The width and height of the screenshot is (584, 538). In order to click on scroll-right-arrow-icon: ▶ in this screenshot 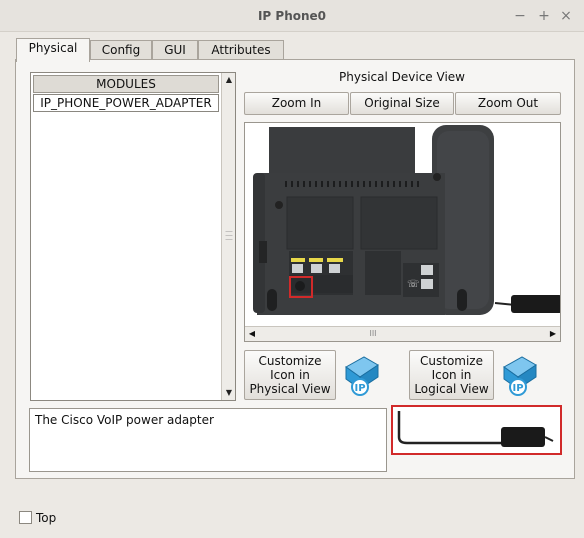, I will do `click(553, 334)`.